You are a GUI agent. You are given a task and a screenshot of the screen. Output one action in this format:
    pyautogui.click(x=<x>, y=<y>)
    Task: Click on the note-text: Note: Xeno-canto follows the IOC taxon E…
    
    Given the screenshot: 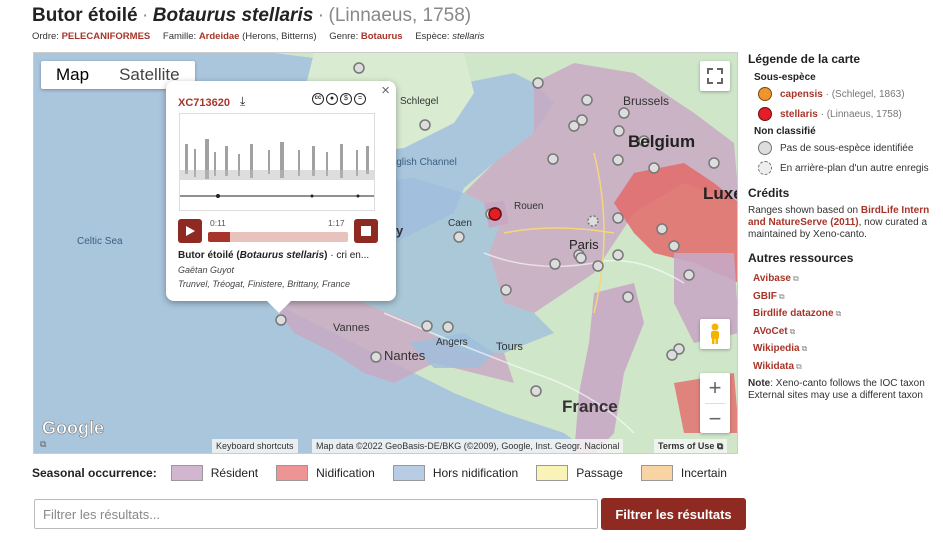 What is the action you would take?
    pyautogui.click(x=836, y=389)
    